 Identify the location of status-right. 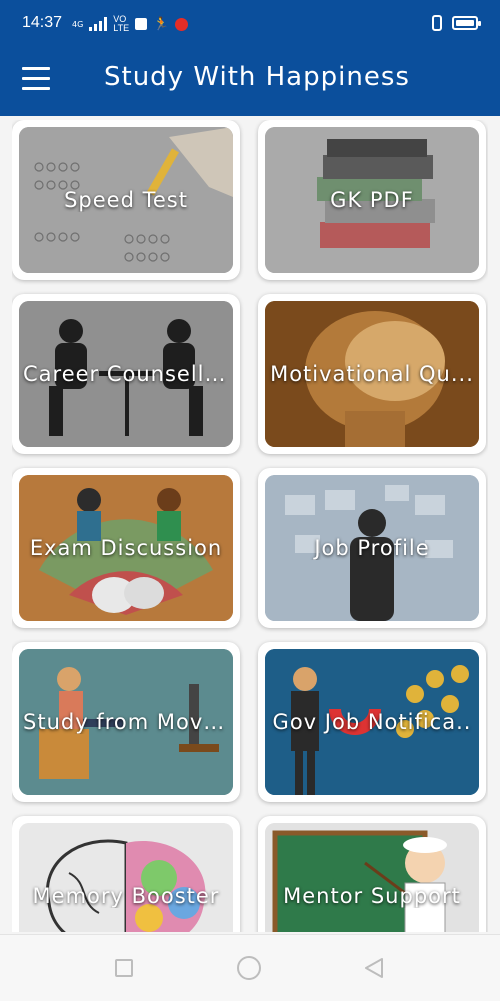
(456, 23).